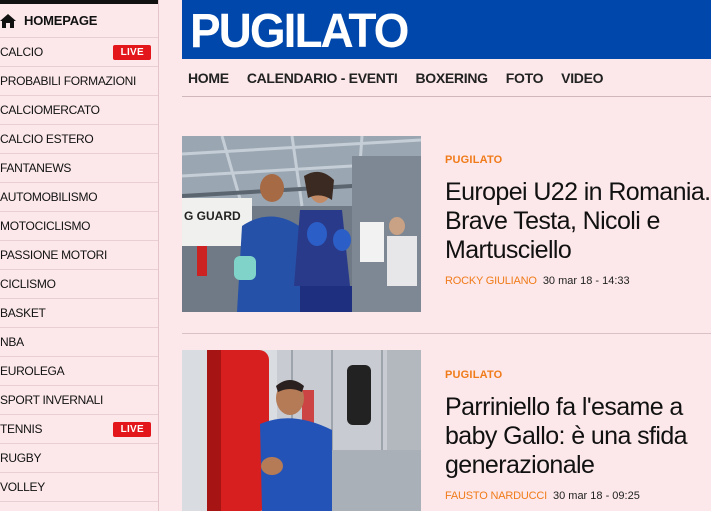 Image resolution: width=711 pixels, height=511 pixels. What do you see at coordinates (49, 197) in the screenshot?
I see `sidebar-item-label: AUTOMOBILISMO` at bounding box center [49, 197].